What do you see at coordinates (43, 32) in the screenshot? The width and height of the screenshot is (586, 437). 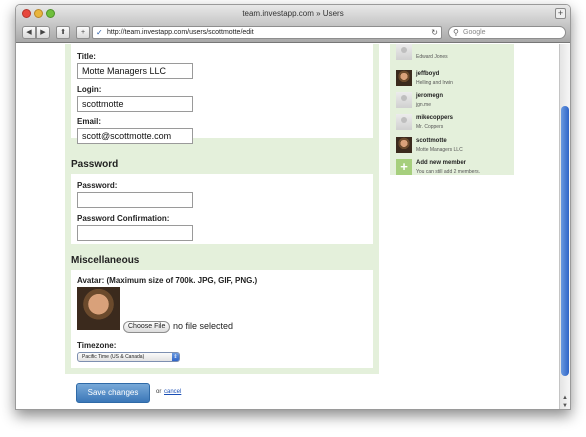 I see `forward-button: ▶` at bounding box center [43, 32].